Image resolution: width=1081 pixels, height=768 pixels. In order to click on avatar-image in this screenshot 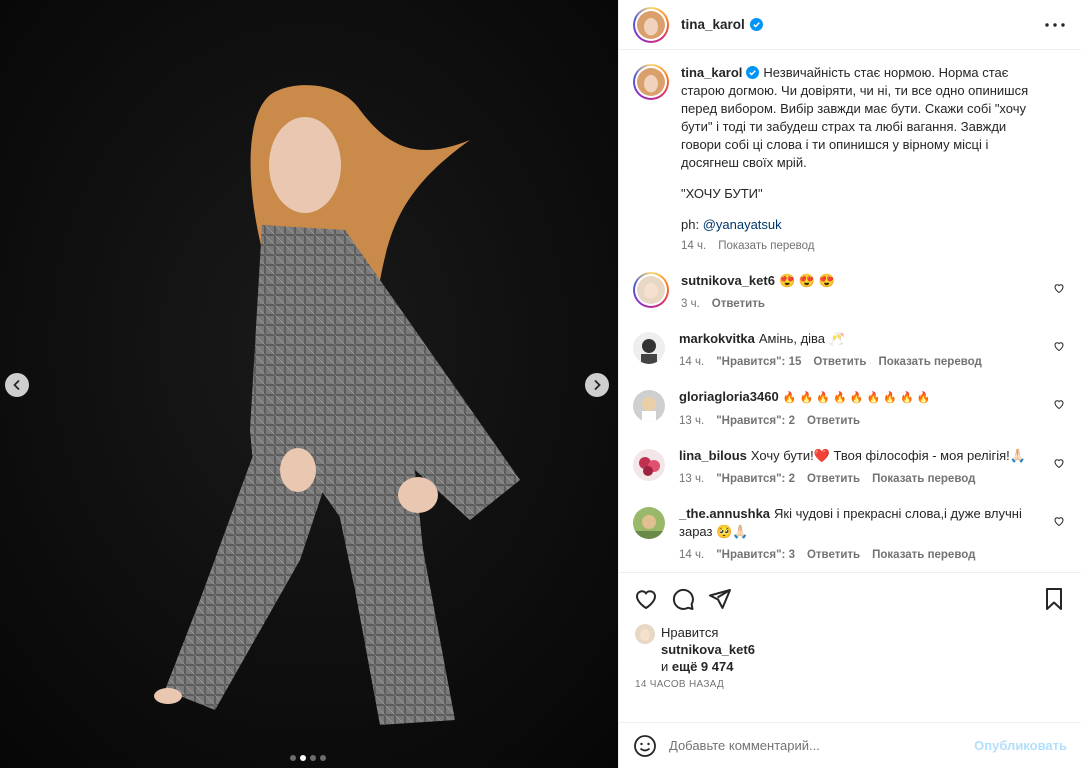, I will do `click(651, 24)`.